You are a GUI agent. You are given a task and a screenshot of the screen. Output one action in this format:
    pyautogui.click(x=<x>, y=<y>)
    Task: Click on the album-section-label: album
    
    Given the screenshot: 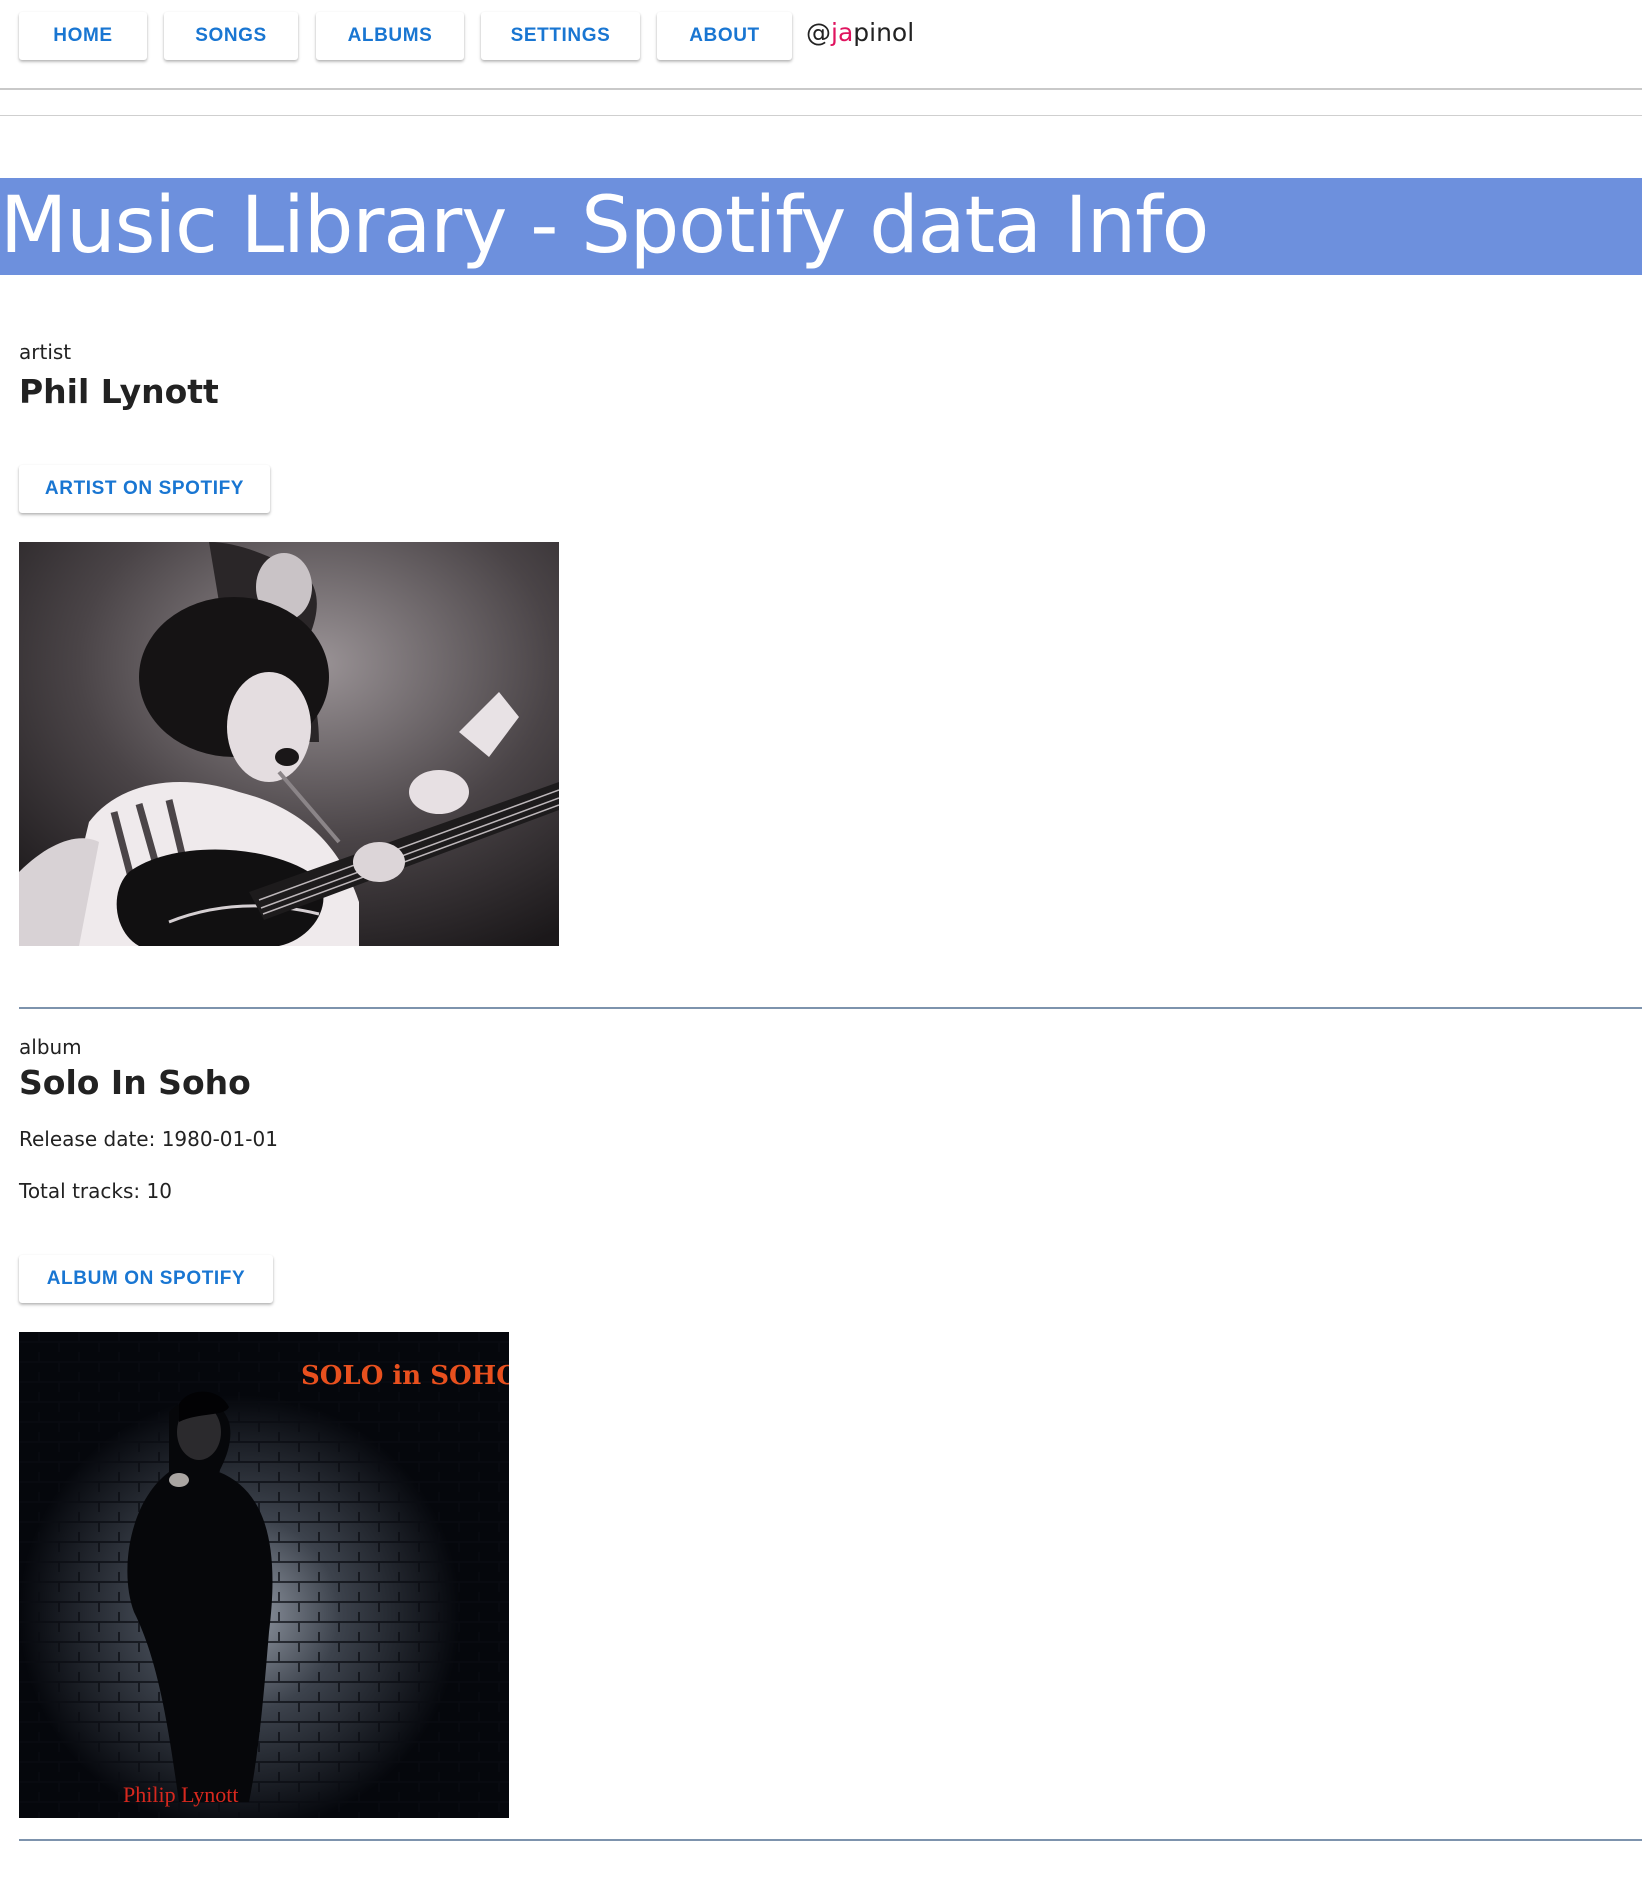 What is the action you would take?
    pyautogui.click(x=50, y=1047)
    